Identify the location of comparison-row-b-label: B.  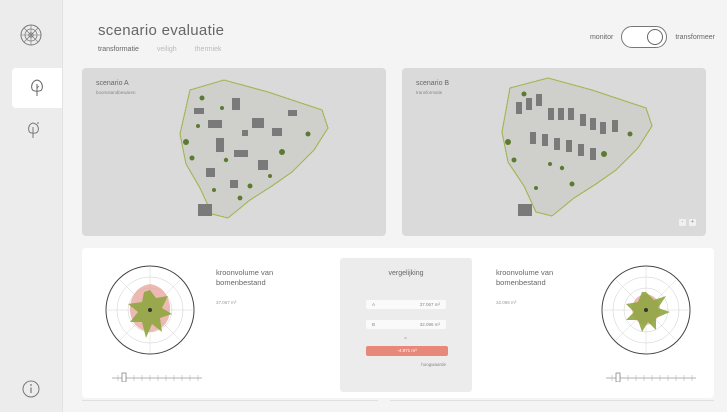
(374, 324).